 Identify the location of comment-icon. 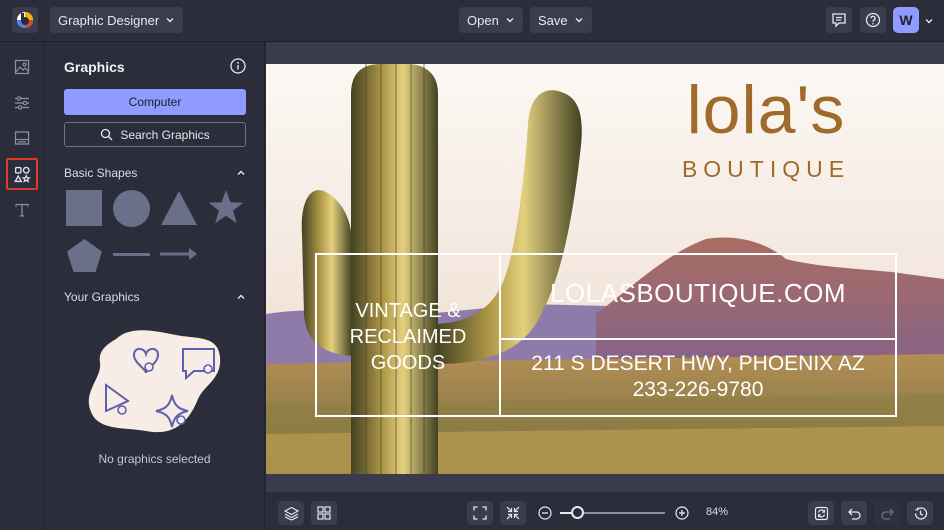
(839, 20).